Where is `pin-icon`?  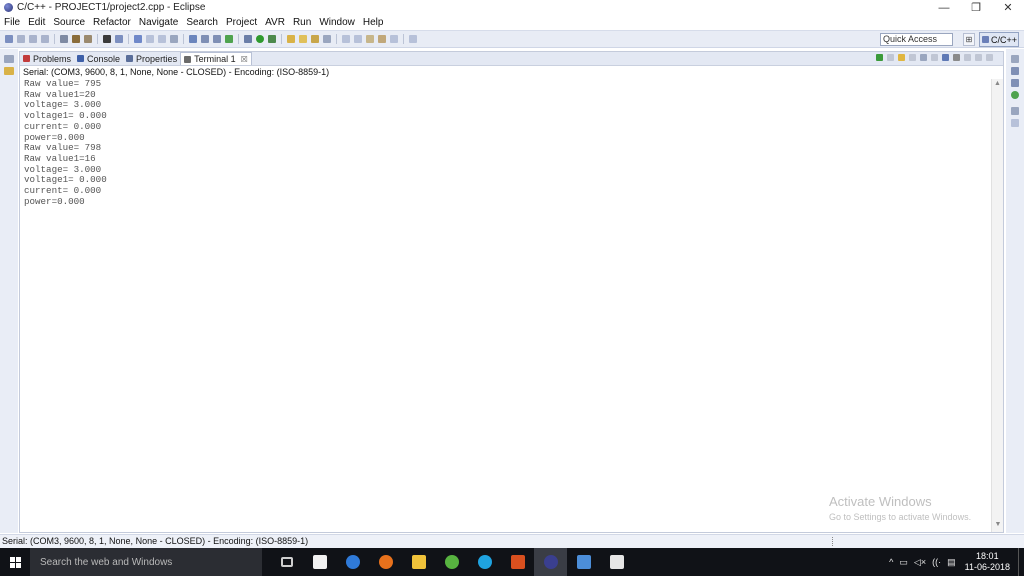 pin-icon is located at coordinates (327, 39).